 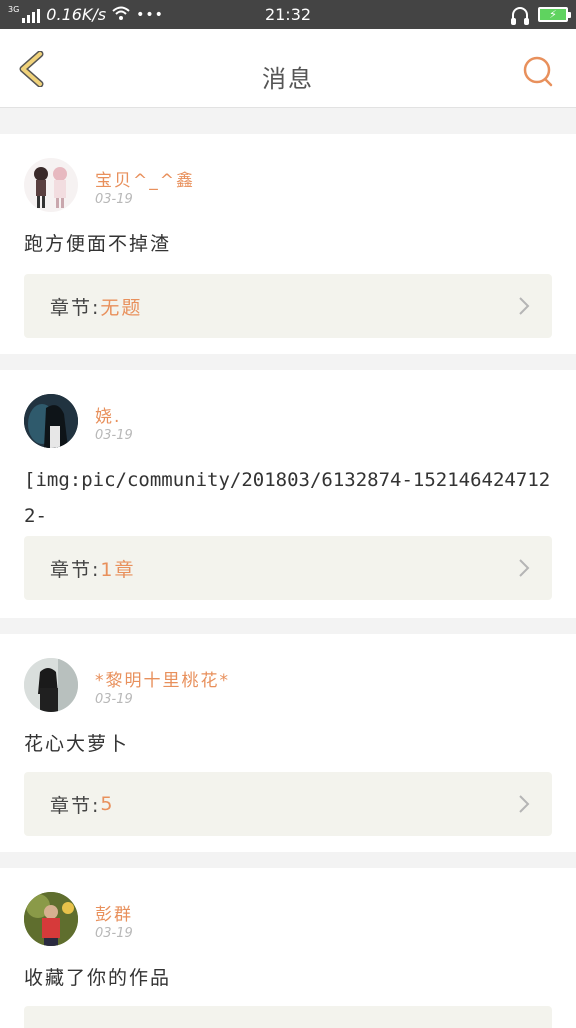 I want to click on search-button, so click(x=538, y=71).